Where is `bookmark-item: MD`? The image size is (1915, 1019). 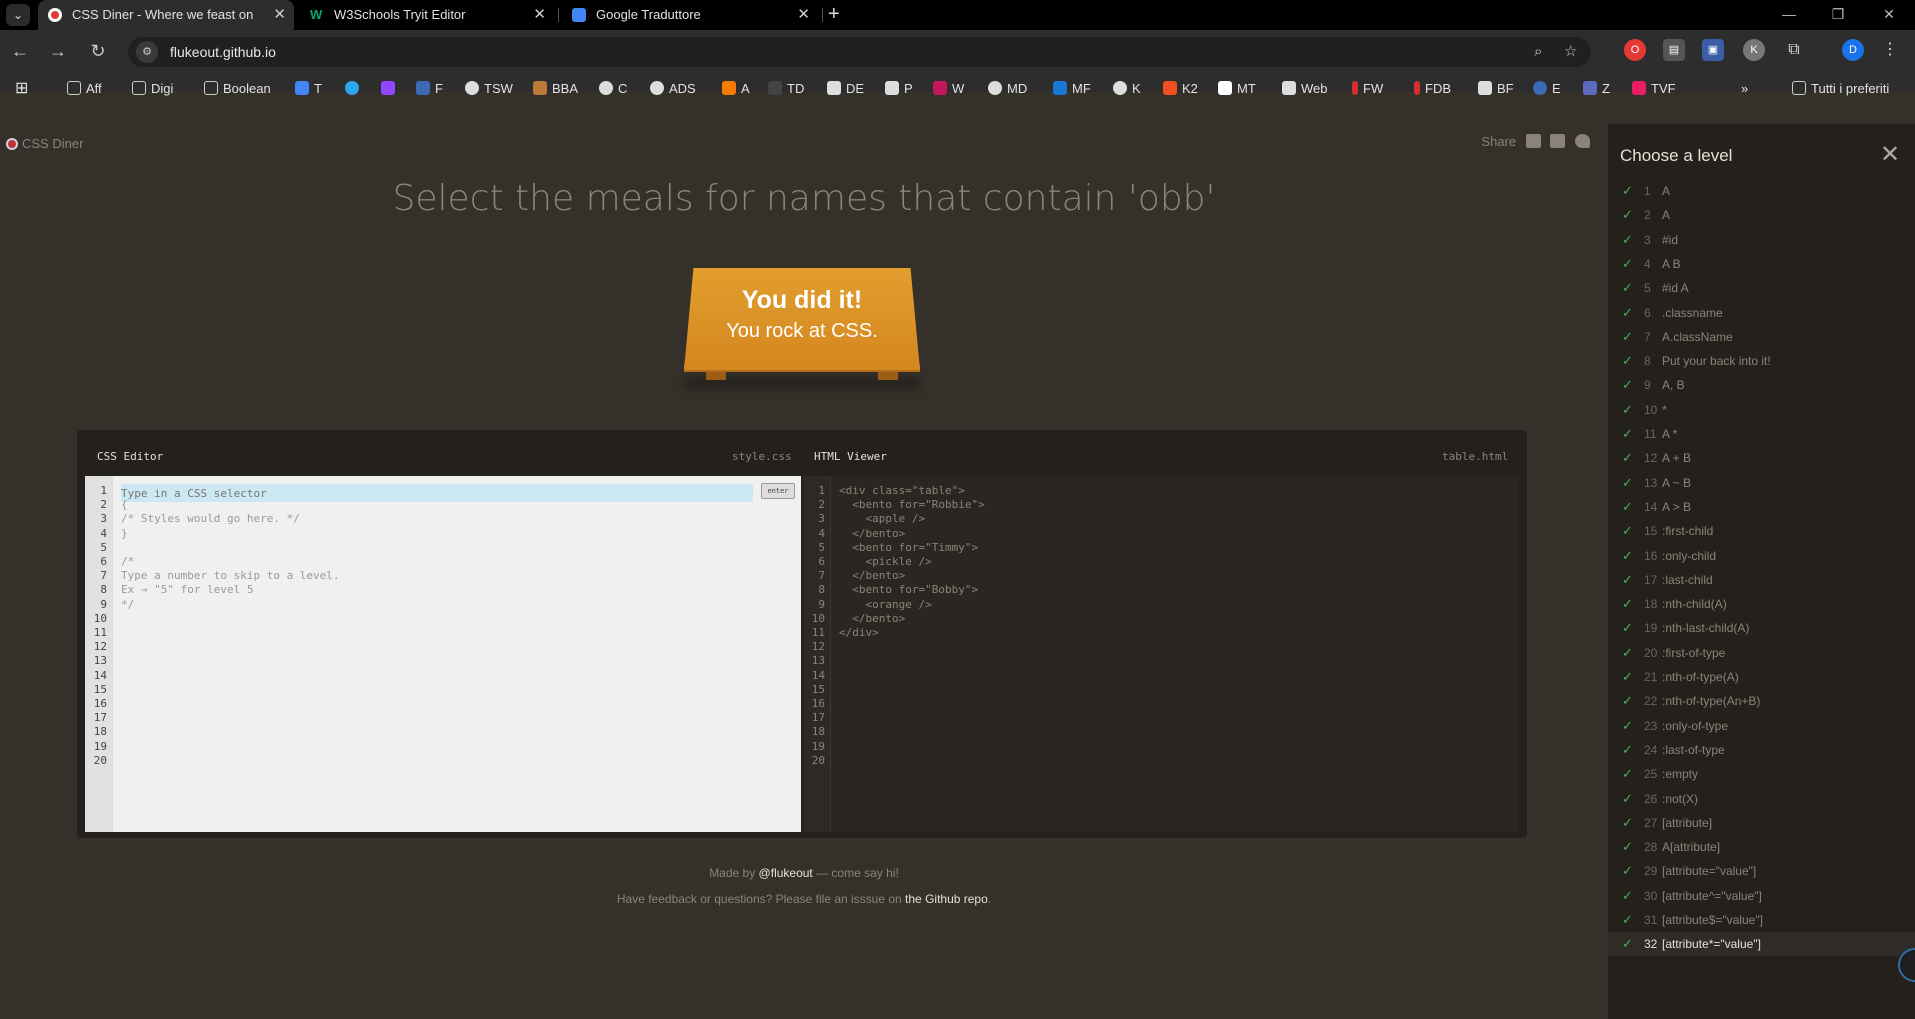
bookmark-item: MD is located at coordinates (1007, 89).